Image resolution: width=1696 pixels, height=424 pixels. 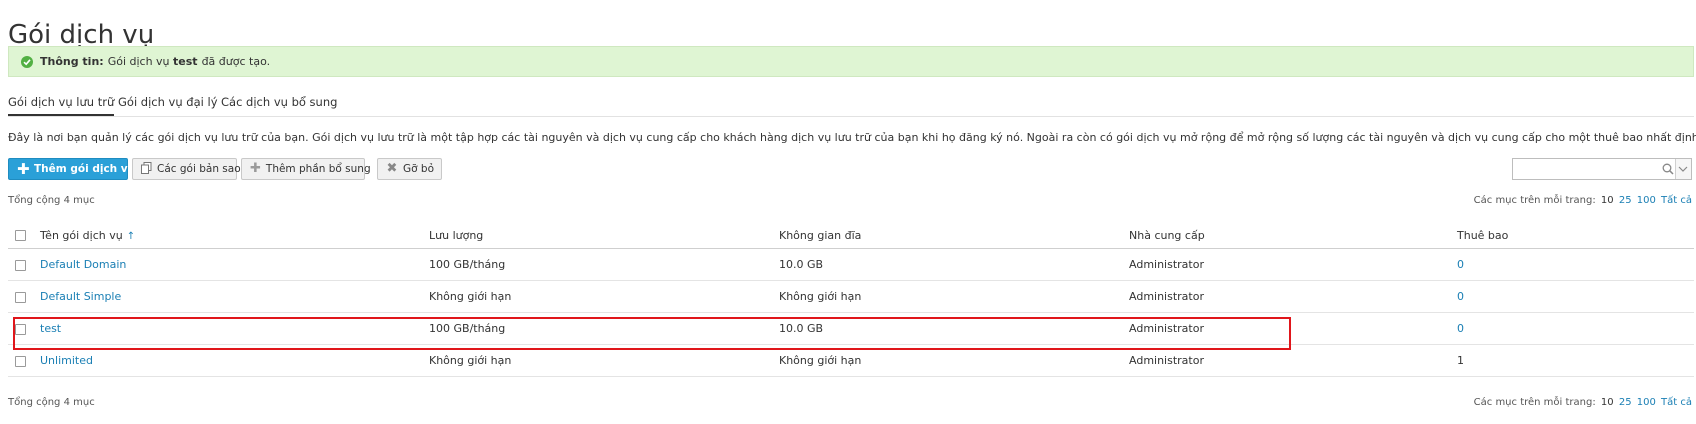 I want to click on search-box, so click(x=1602, y=169).